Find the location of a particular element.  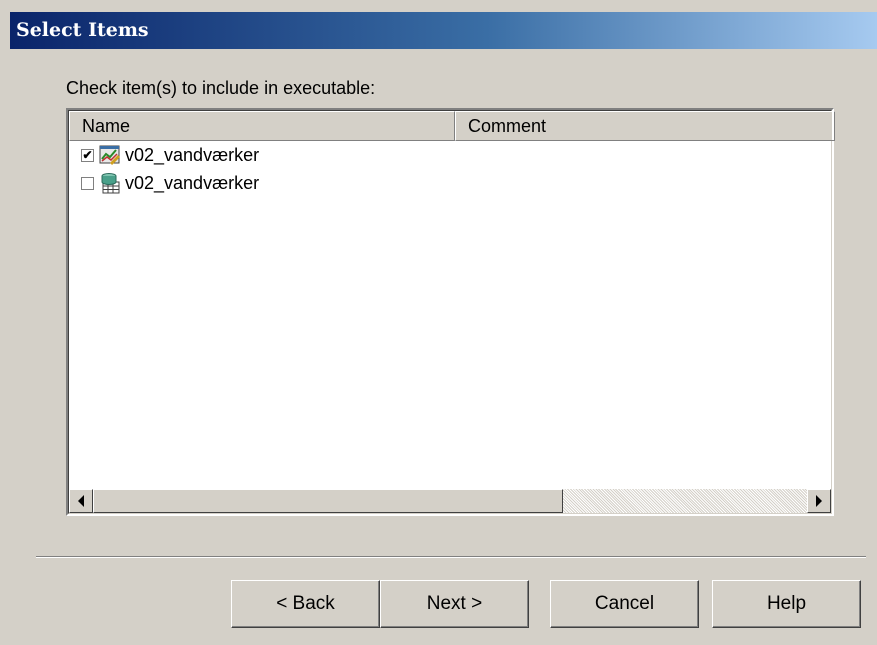

back-button: < Back is located at coordinates (305, 604).